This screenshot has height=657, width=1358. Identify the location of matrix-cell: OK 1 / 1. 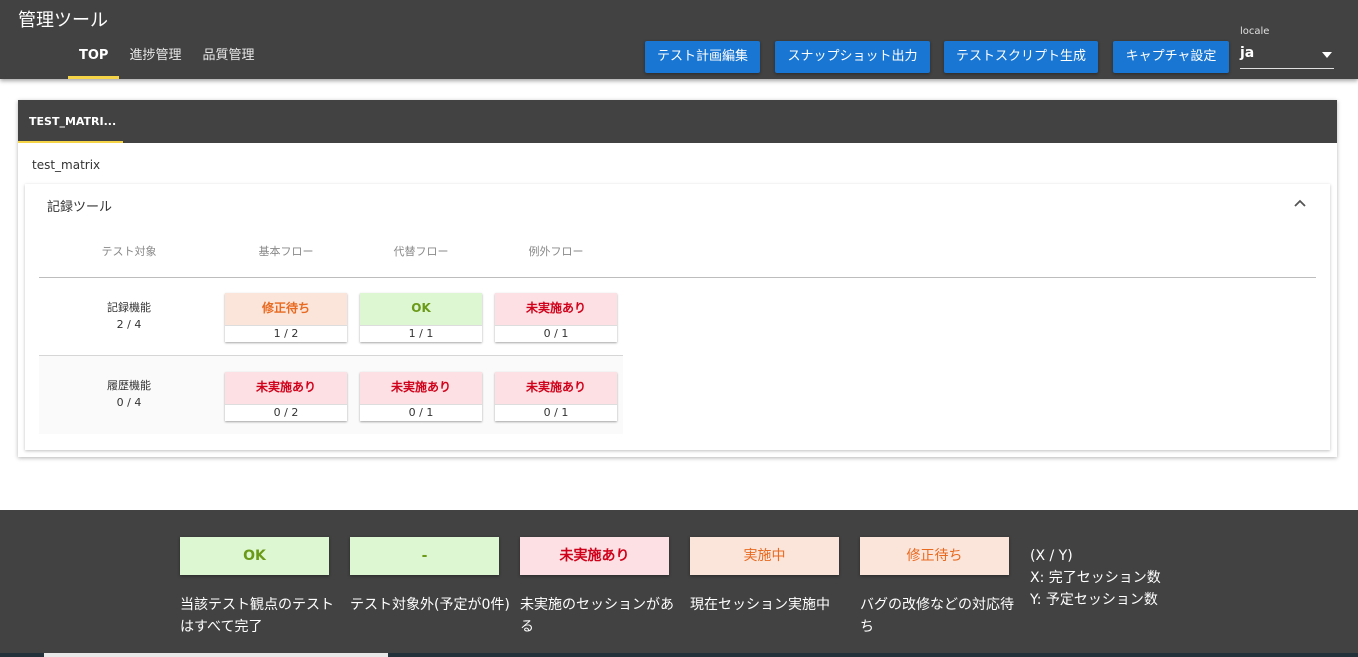
(421, 317).